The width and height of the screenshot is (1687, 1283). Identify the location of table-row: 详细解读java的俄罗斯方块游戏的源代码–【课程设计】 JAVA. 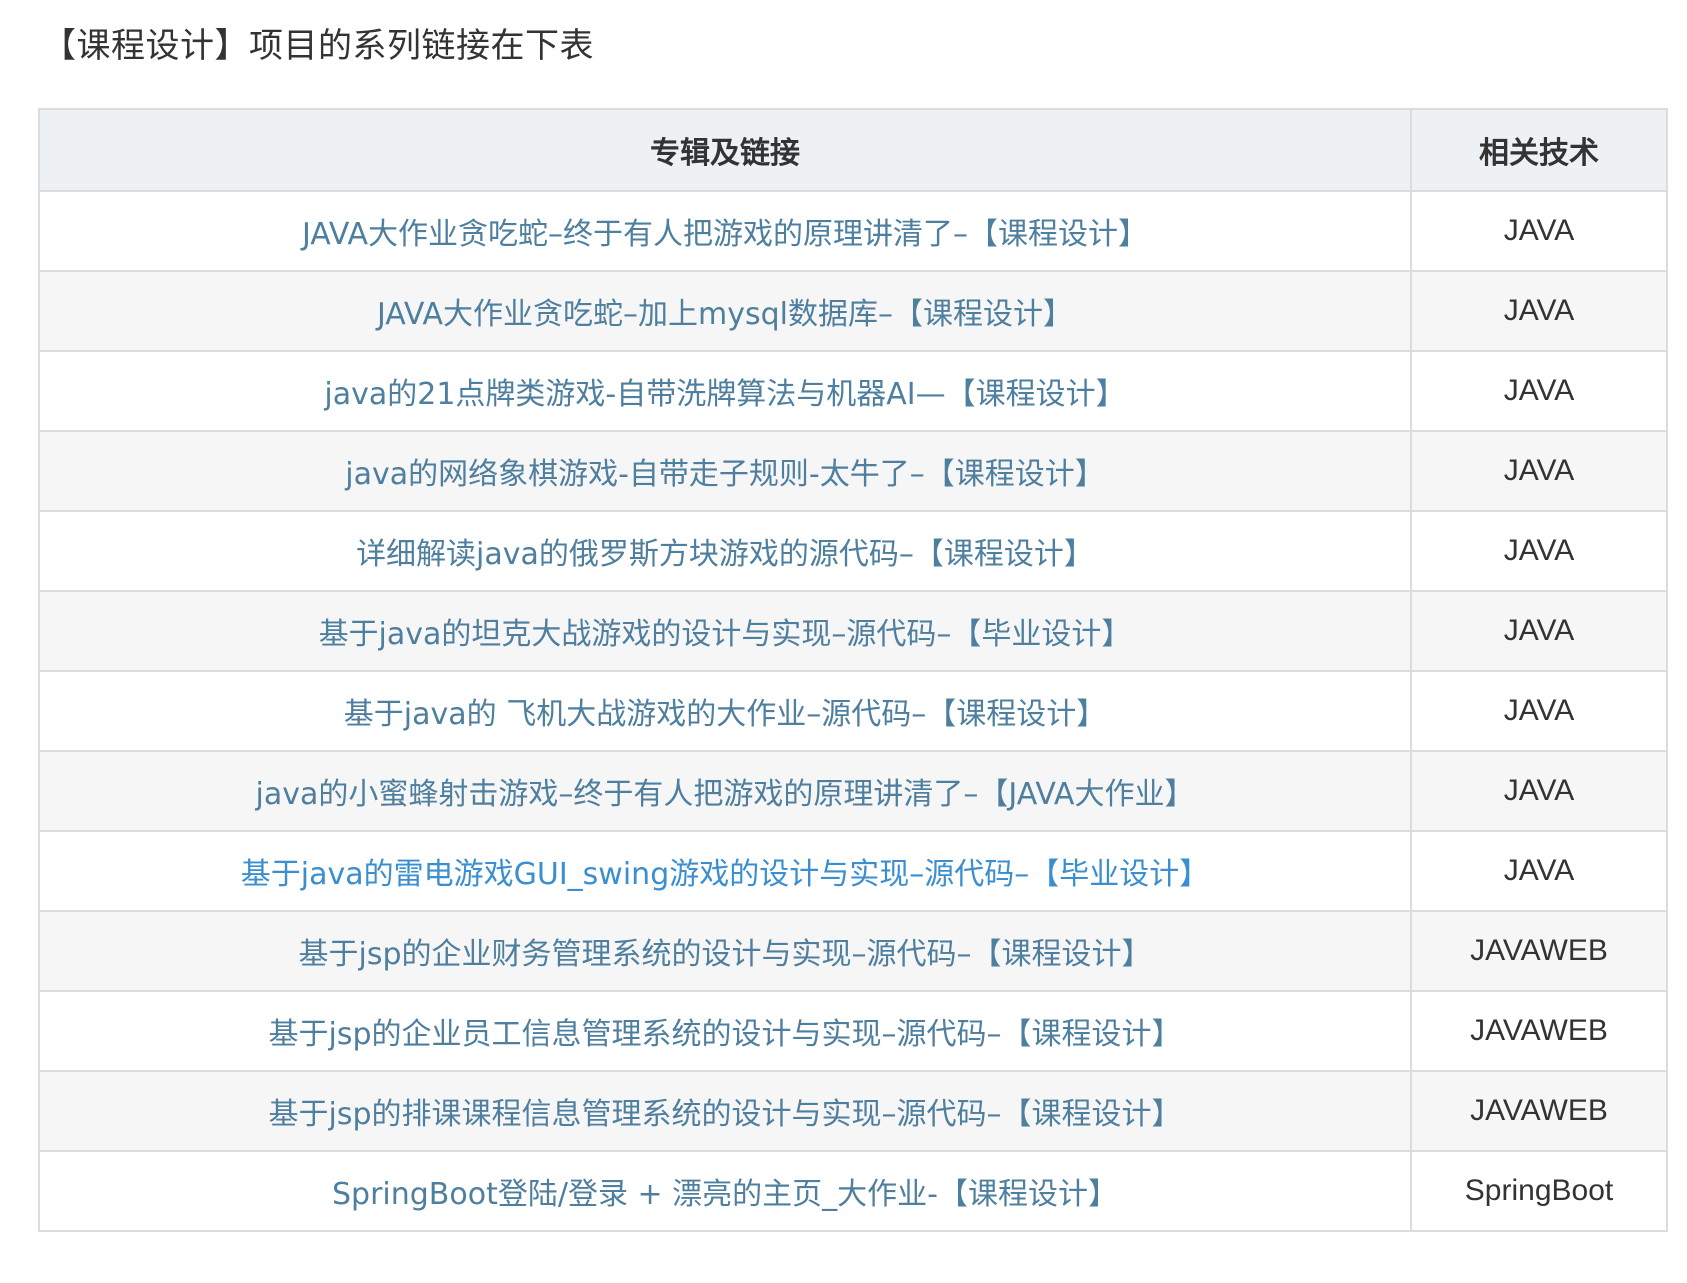
(853, 551).